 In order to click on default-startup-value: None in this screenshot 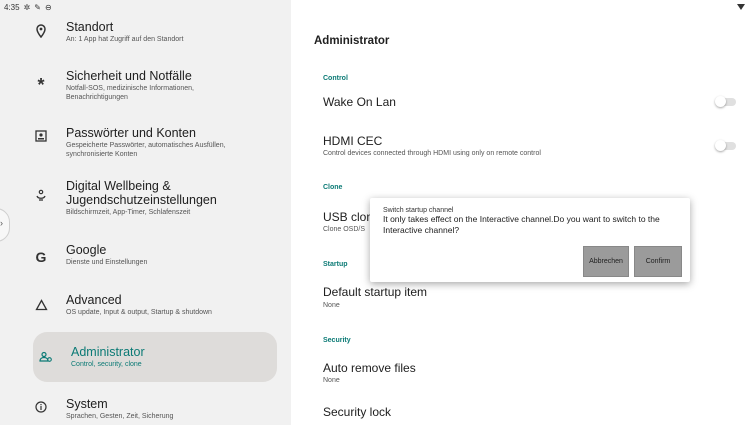, I will do `click(331, 305)`.